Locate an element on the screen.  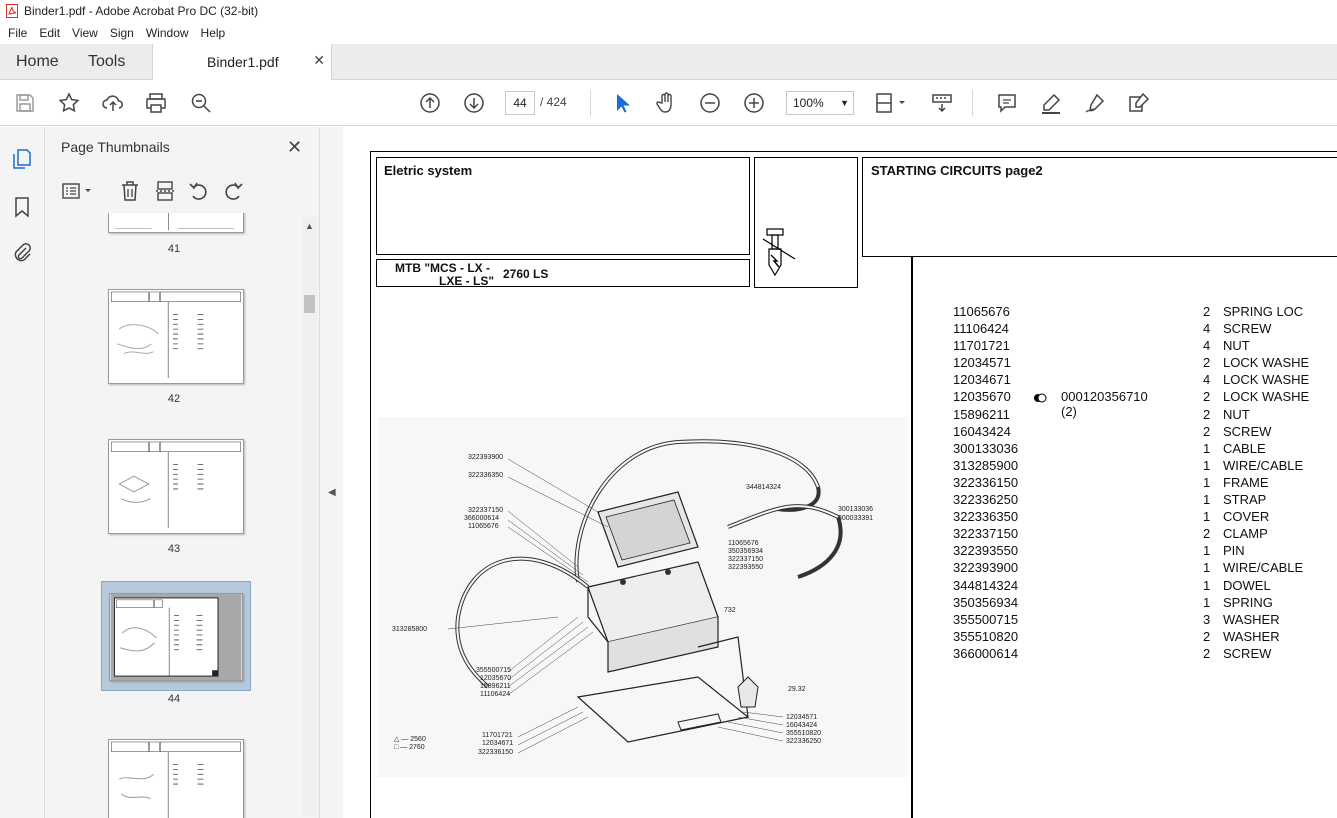
menu-help: Help is located at coordinates (213, 33).